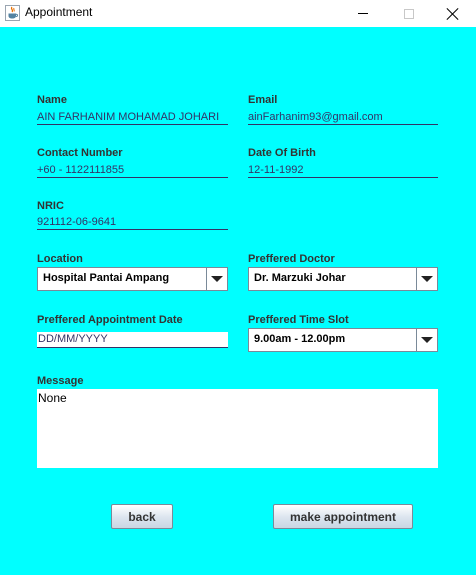 Image resolution: width=476 pixels, height=575 pixels. I want to click on email-field: ainFarhanim93@gmail.com, so click(343, 117).